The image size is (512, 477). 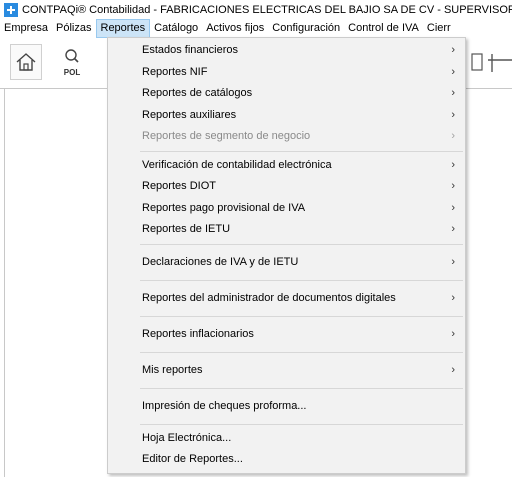 I want to click on menu-item-label: Mis reportes, so click(x=172, y=369).